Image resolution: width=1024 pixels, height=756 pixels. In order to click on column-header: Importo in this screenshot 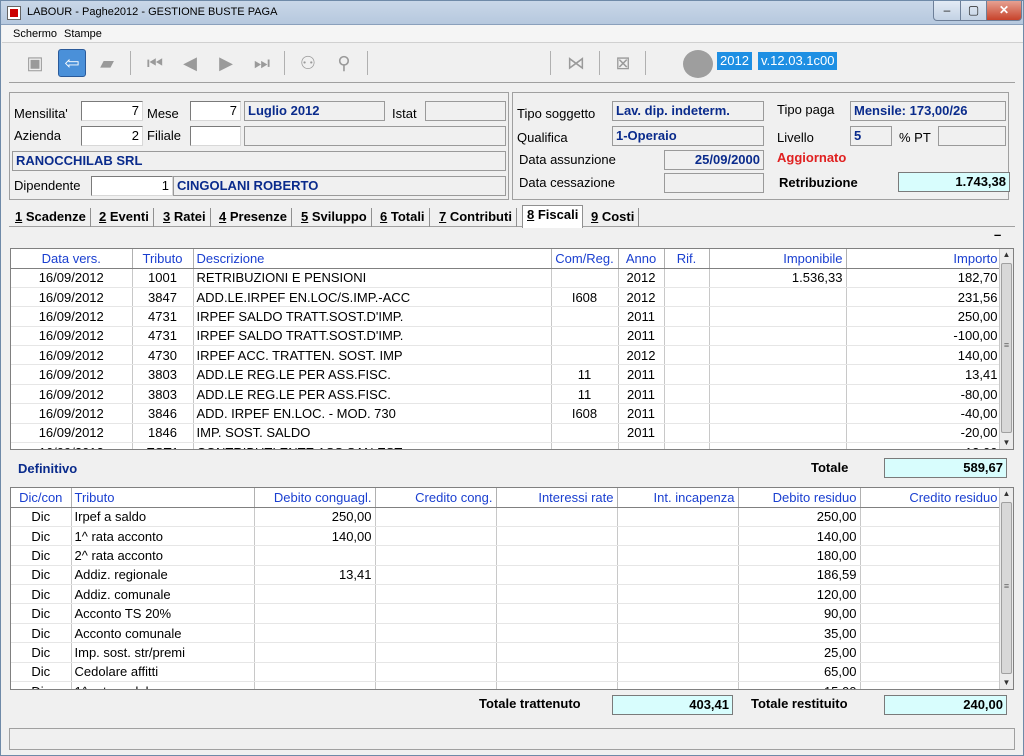, I will do `click(924, 259)`.